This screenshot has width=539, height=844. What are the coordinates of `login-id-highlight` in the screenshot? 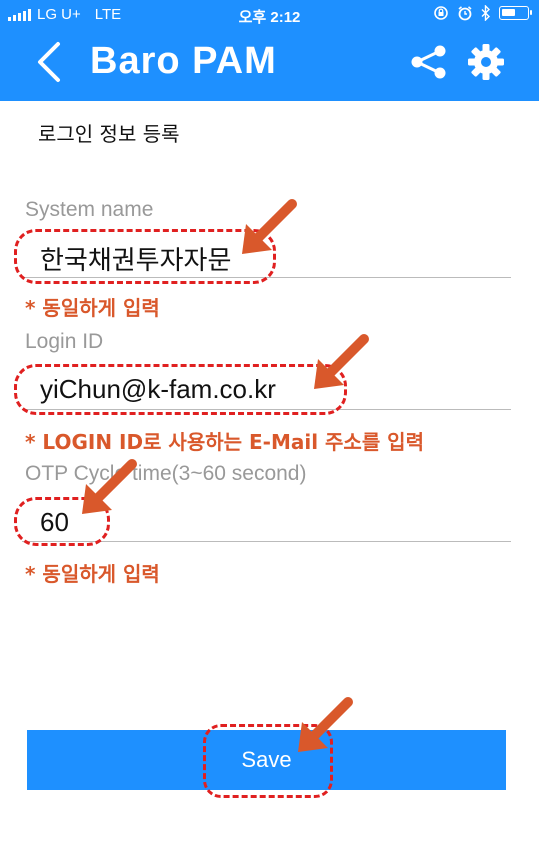 It's located at (180, 389).